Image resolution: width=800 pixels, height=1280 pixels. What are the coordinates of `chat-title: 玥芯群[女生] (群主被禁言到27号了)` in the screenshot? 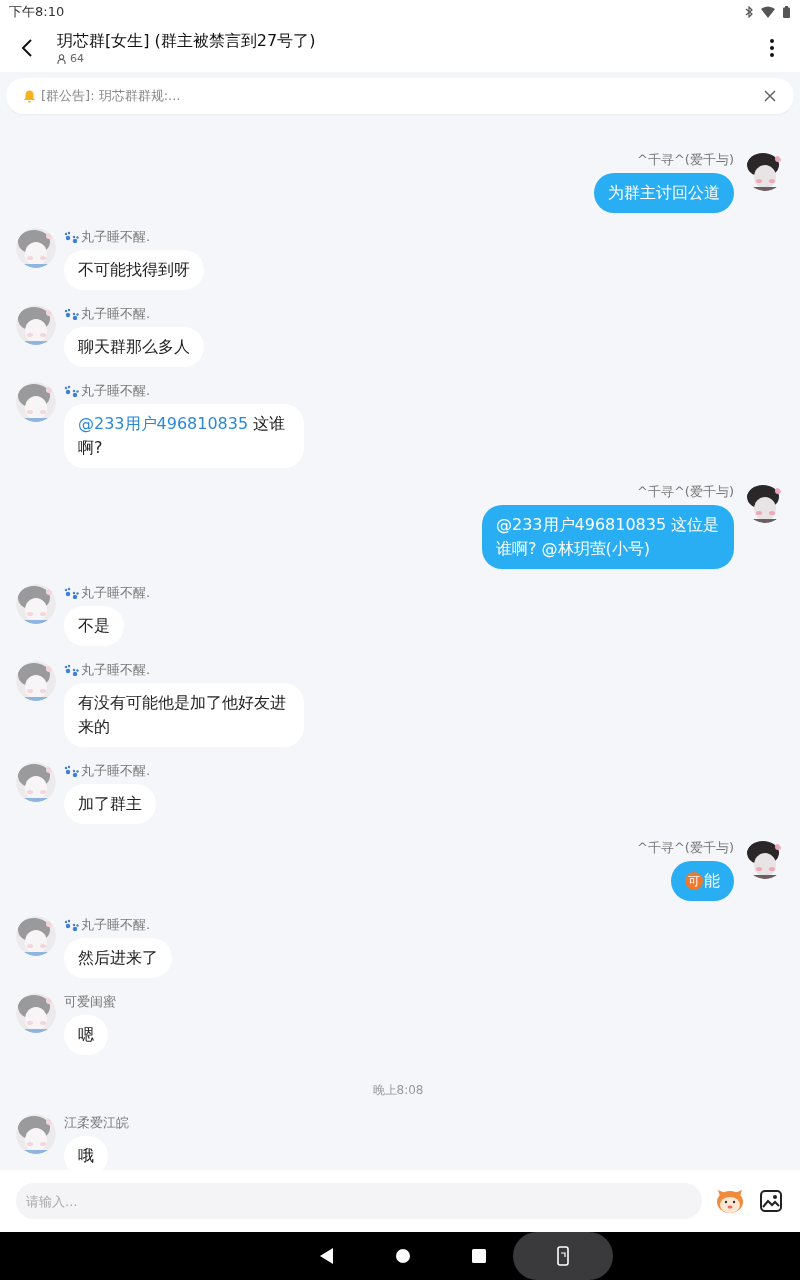 It's located at (187, 41).